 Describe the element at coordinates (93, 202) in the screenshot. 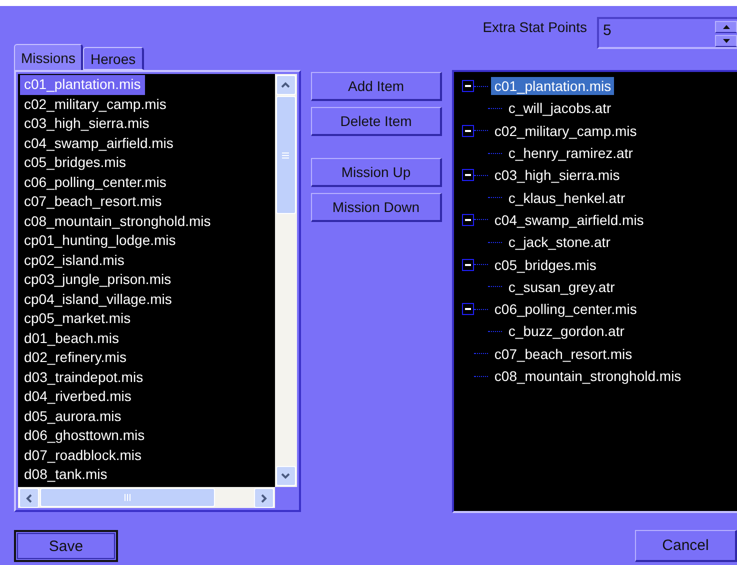

I see `mission-list-item: c07_beach_resort.mis` at that location.